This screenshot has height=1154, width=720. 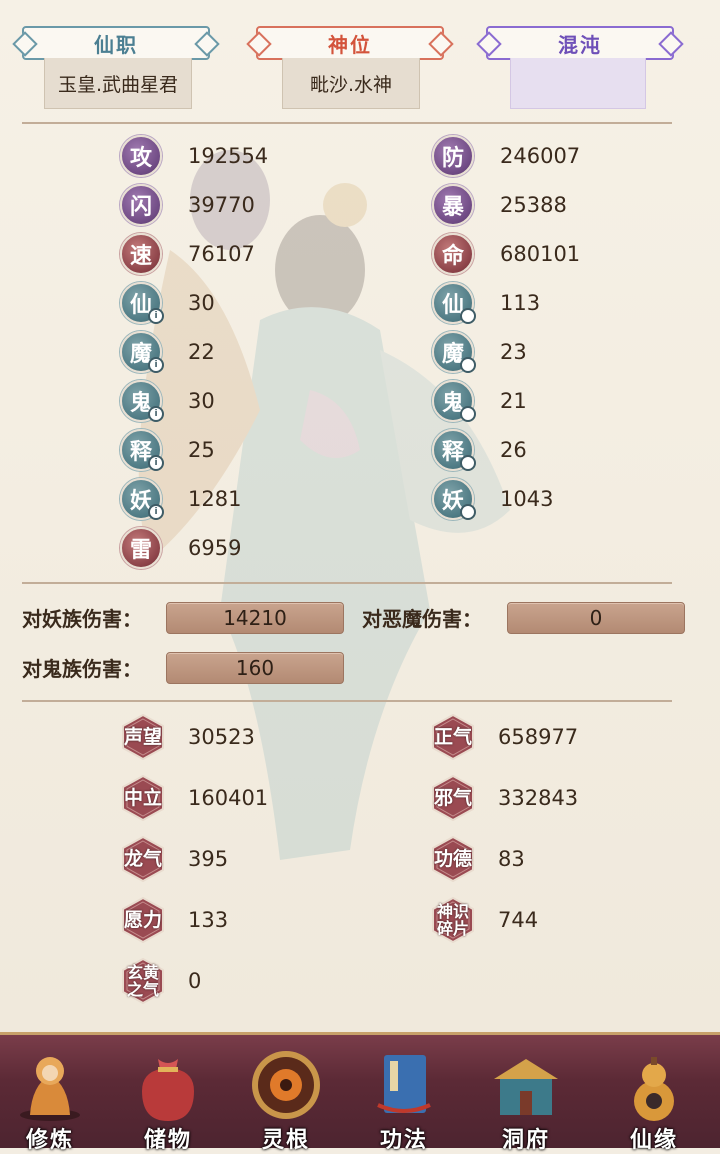 I want to click on reputation-hex-badge: 玄黄 之气, so click(x=143, y=981).